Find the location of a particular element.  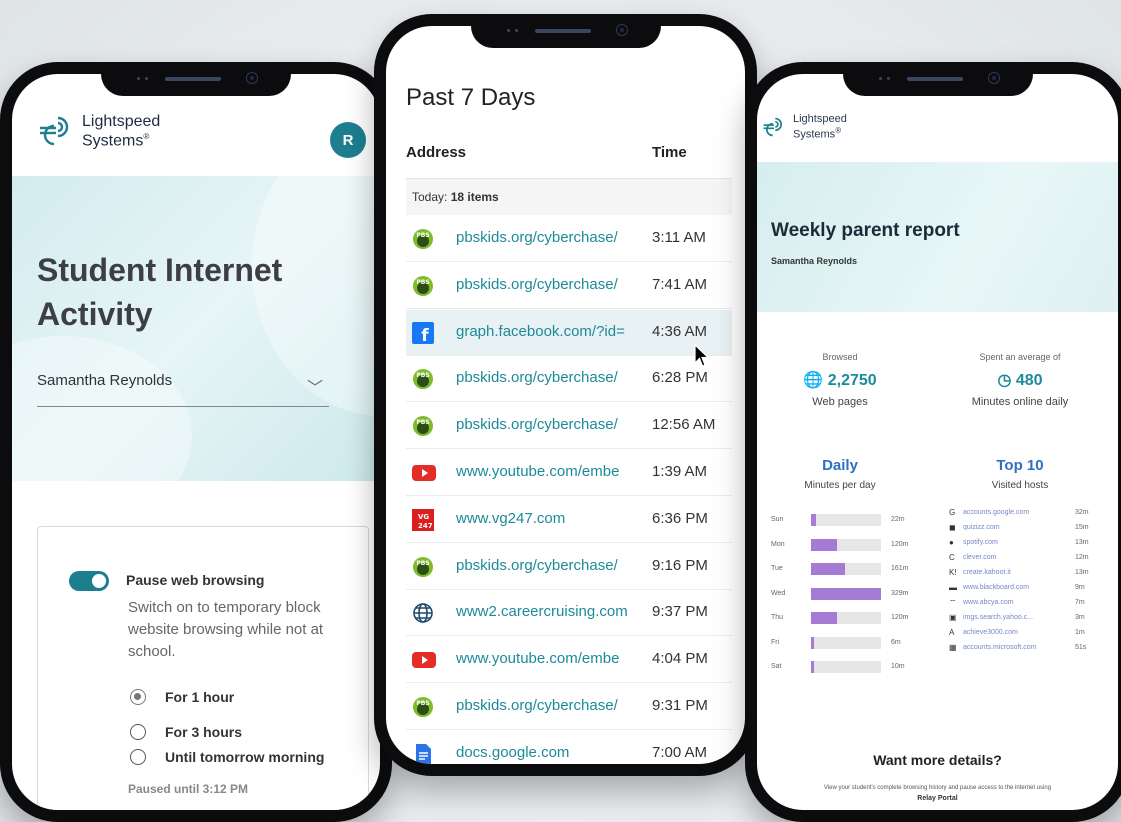

option-3-hours-label: For 3 hours is located at coordinates (204, 732).